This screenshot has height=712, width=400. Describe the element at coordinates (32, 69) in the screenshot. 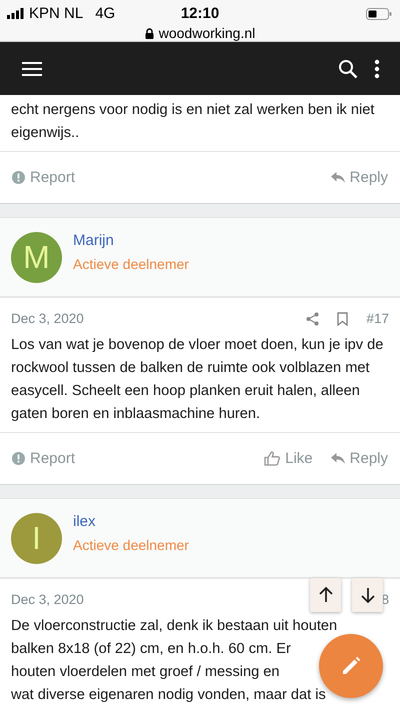

I see `menu-icon` at that location.